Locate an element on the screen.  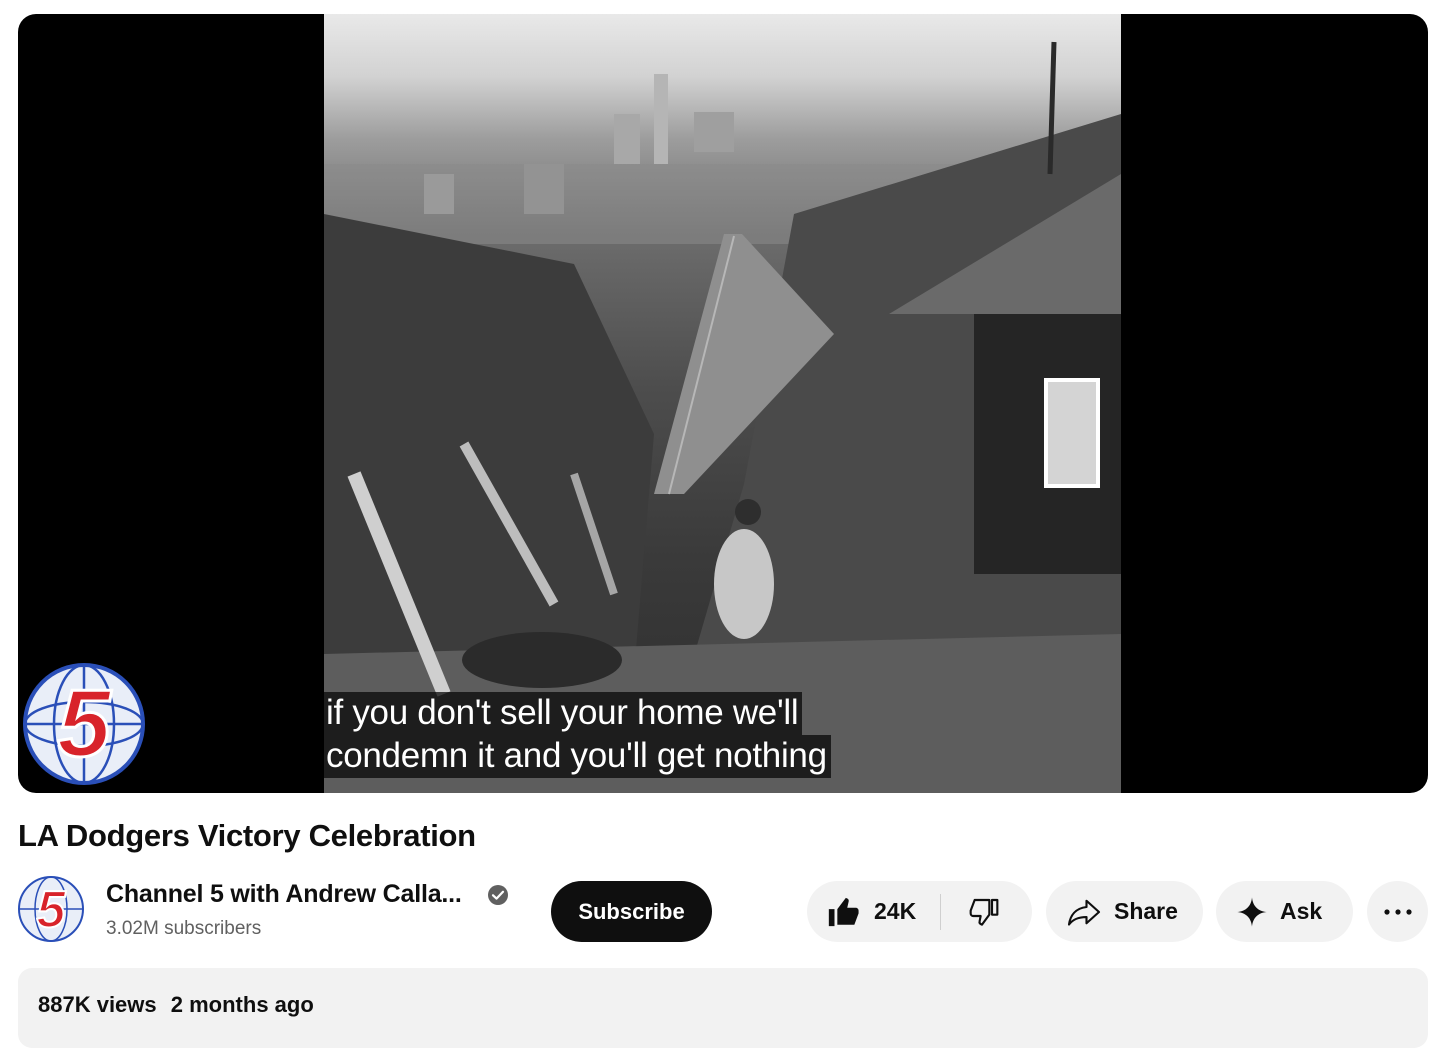
more-actions-button is located at coordinates (1397, 911).